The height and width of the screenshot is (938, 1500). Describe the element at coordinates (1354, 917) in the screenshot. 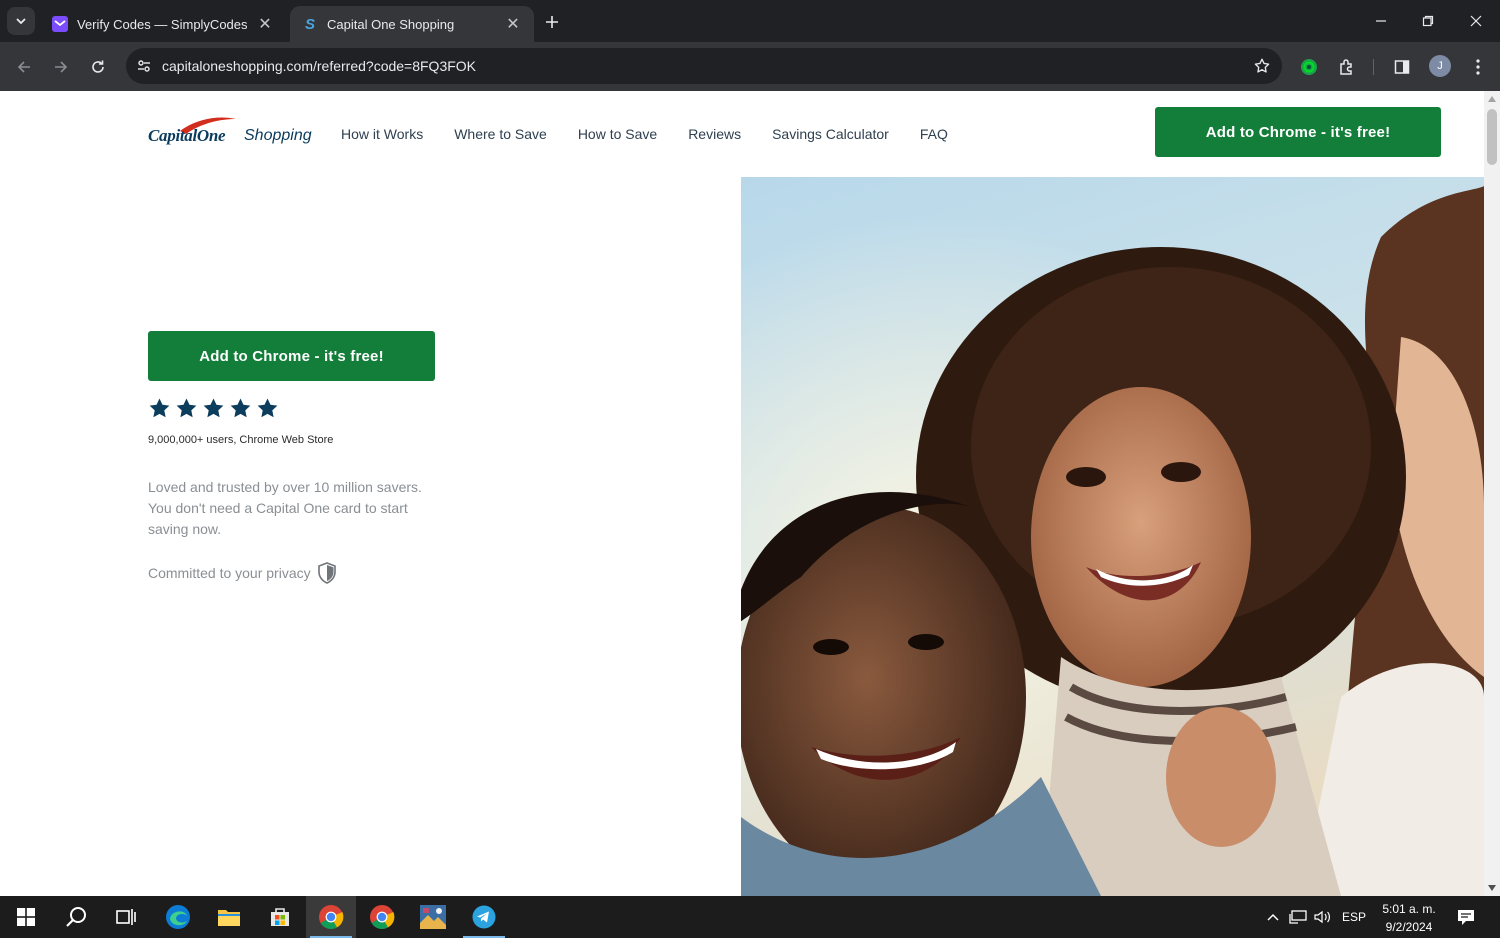

I see `language-indicator: ESP` at that location.